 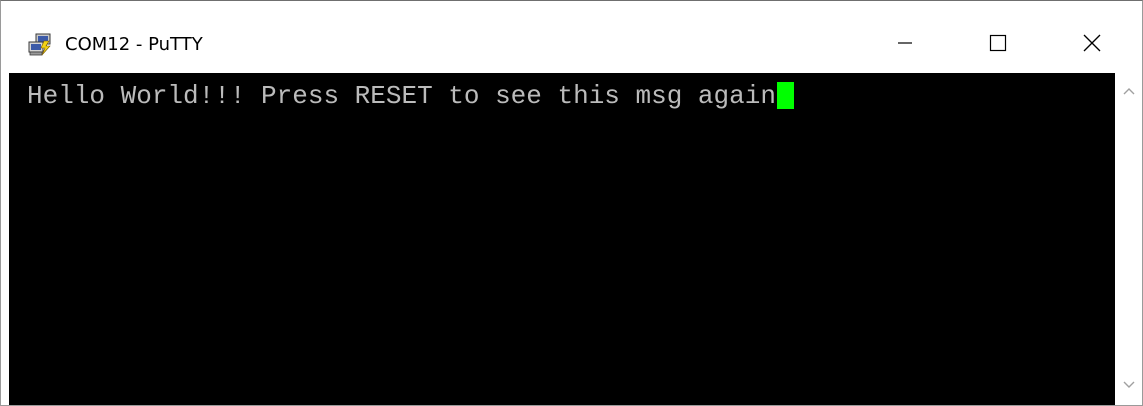 What do you see at coordinates (134, 44) in the screenshot?
I see `window-title: COM12 - PuTTY` at bounding box center [134, 44].